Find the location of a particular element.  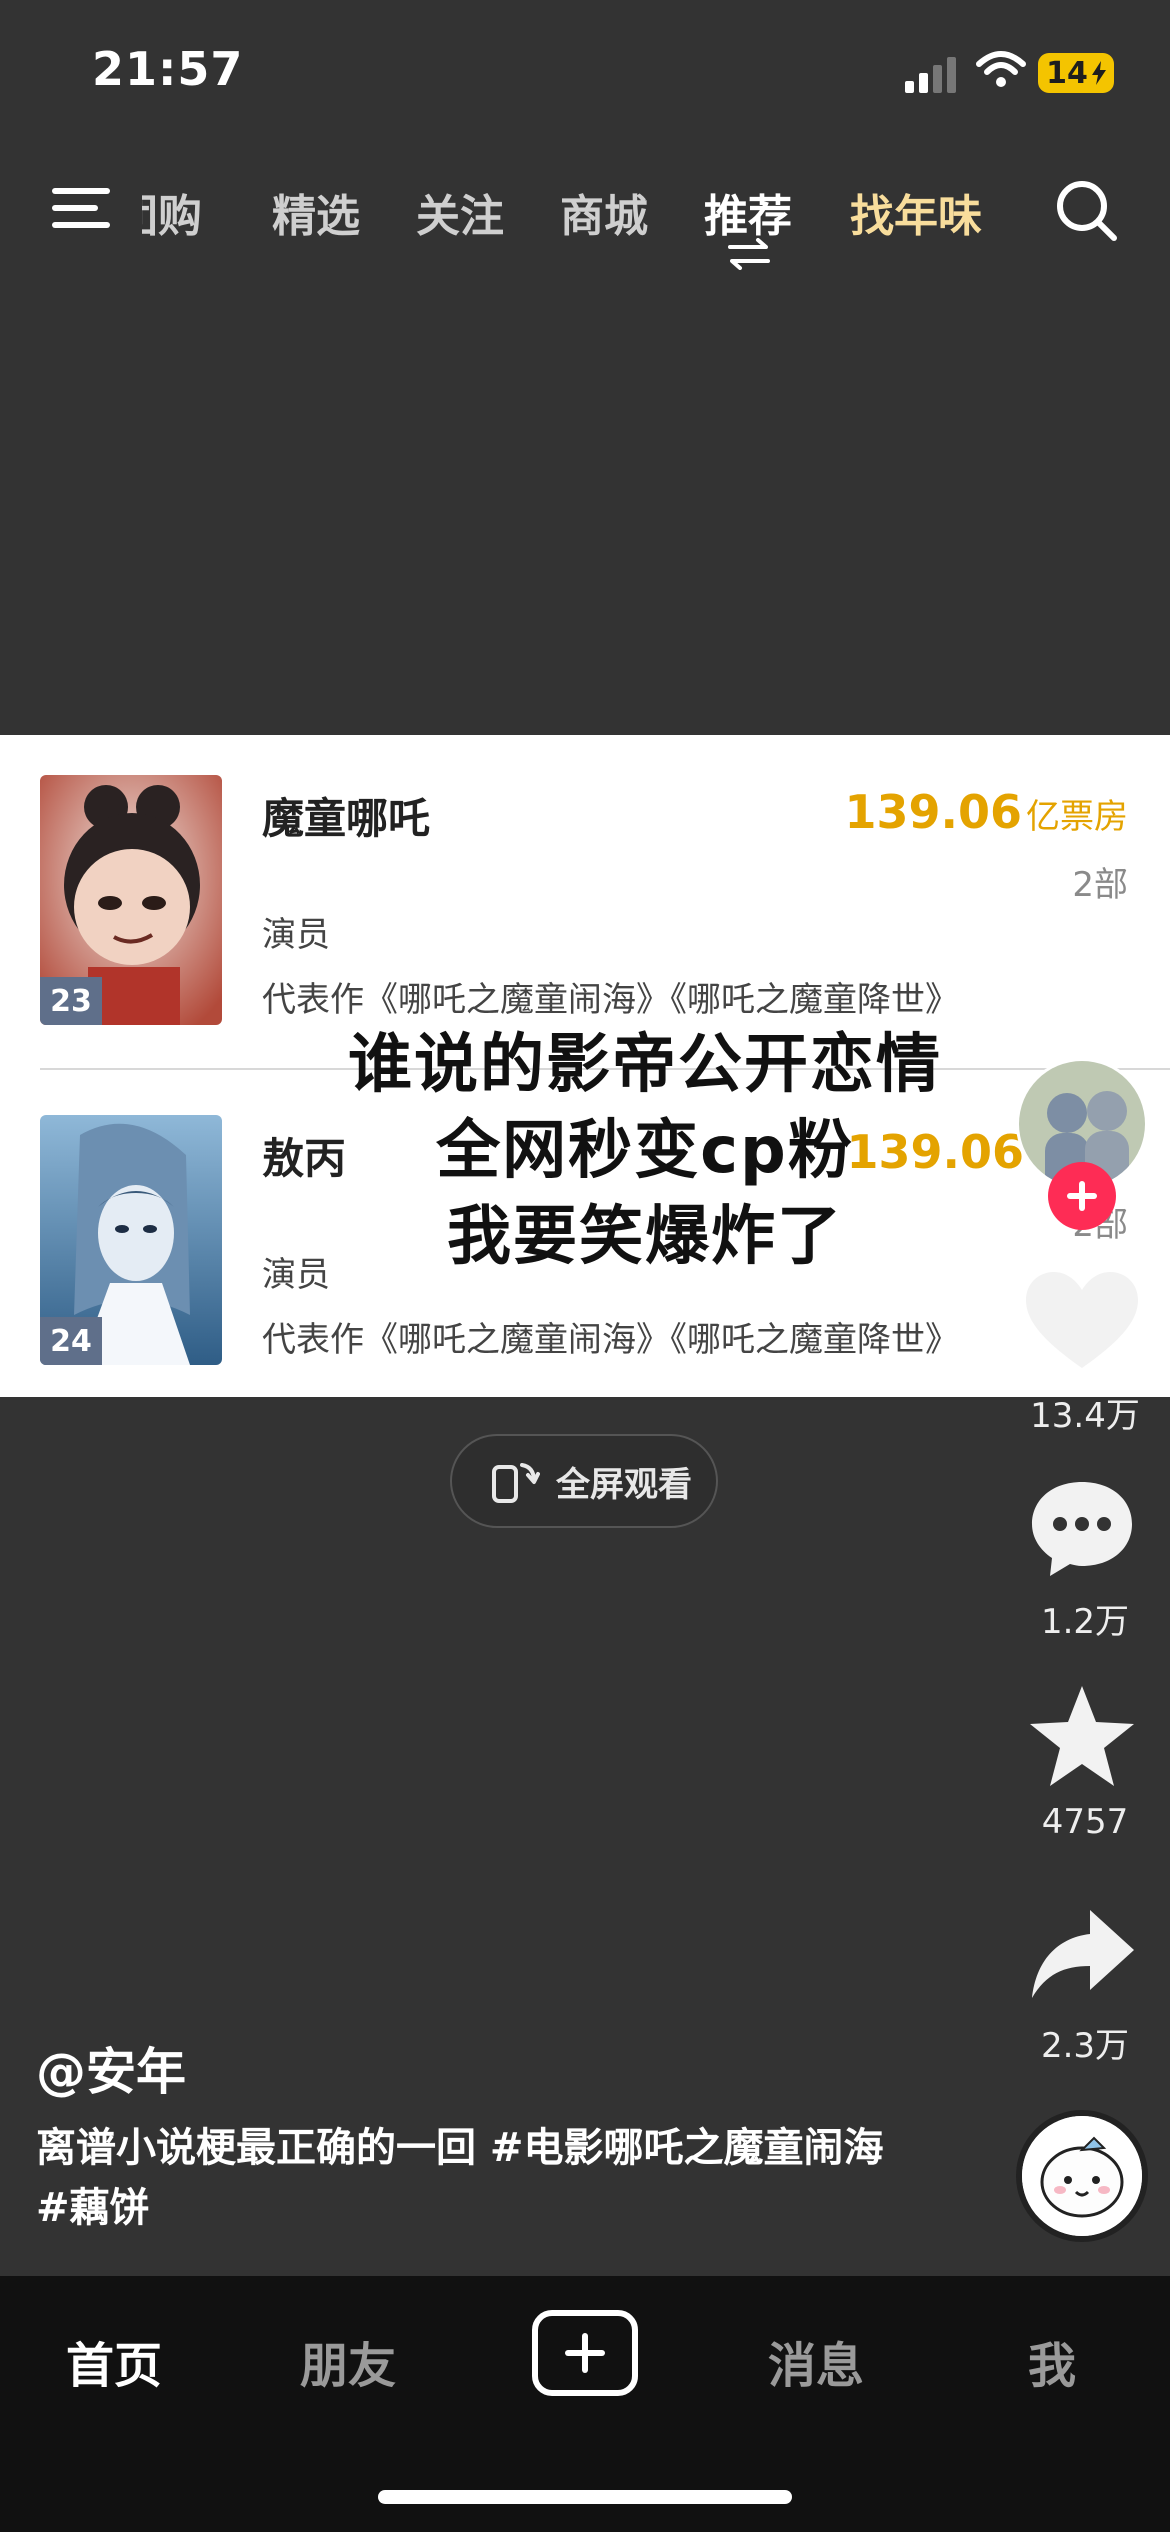

poster-image: 23 is located at coordinates (131, 900).